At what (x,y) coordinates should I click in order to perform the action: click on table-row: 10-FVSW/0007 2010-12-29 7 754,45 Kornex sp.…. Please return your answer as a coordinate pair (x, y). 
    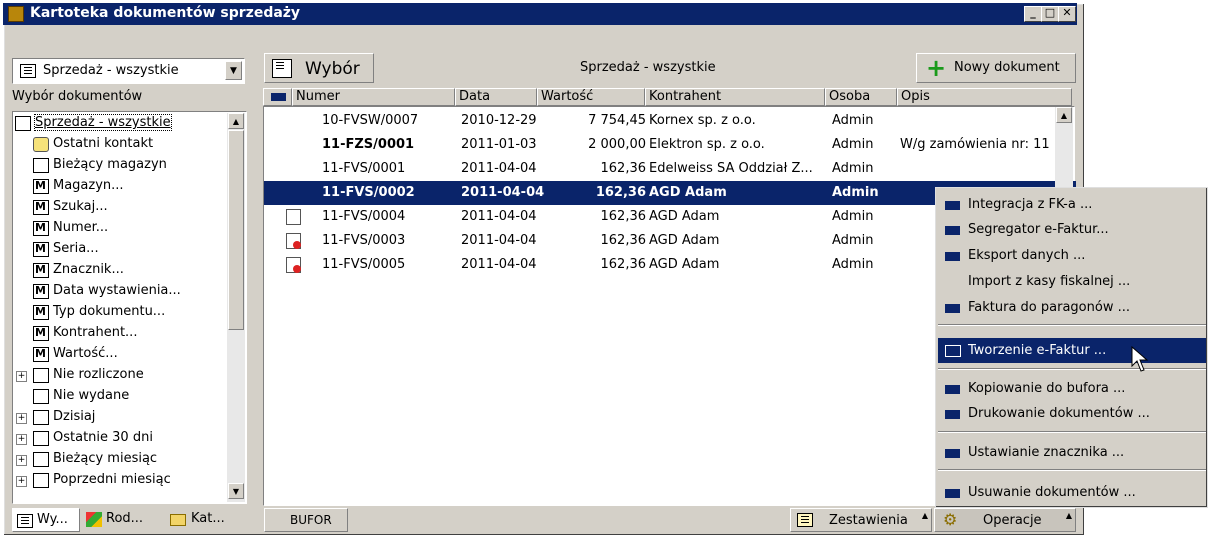
    Looking at the image, I should click on (670, 121).